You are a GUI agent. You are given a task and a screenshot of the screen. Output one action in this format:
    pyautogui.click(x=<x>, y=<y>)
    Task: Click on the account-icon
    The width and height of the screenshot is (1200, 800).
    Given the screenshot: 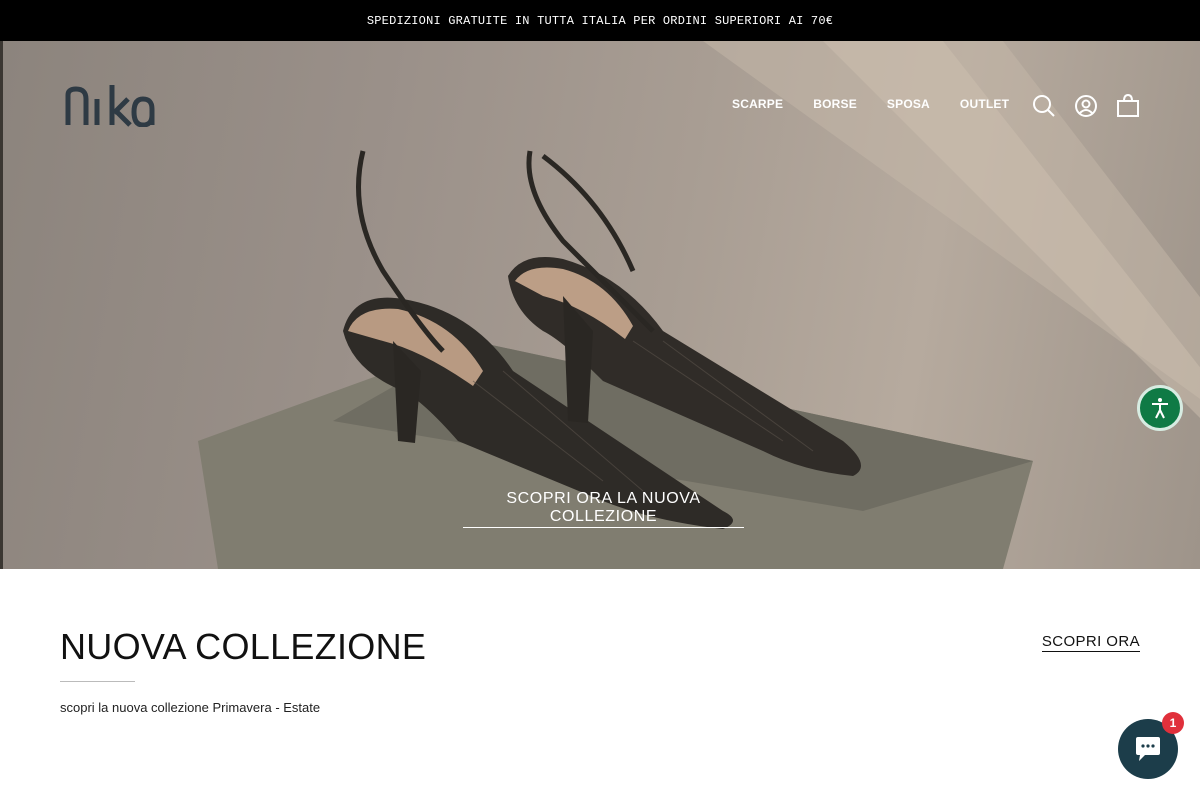 What is the action you would take?
    pyautogui.click(x=1085, y=105)
    